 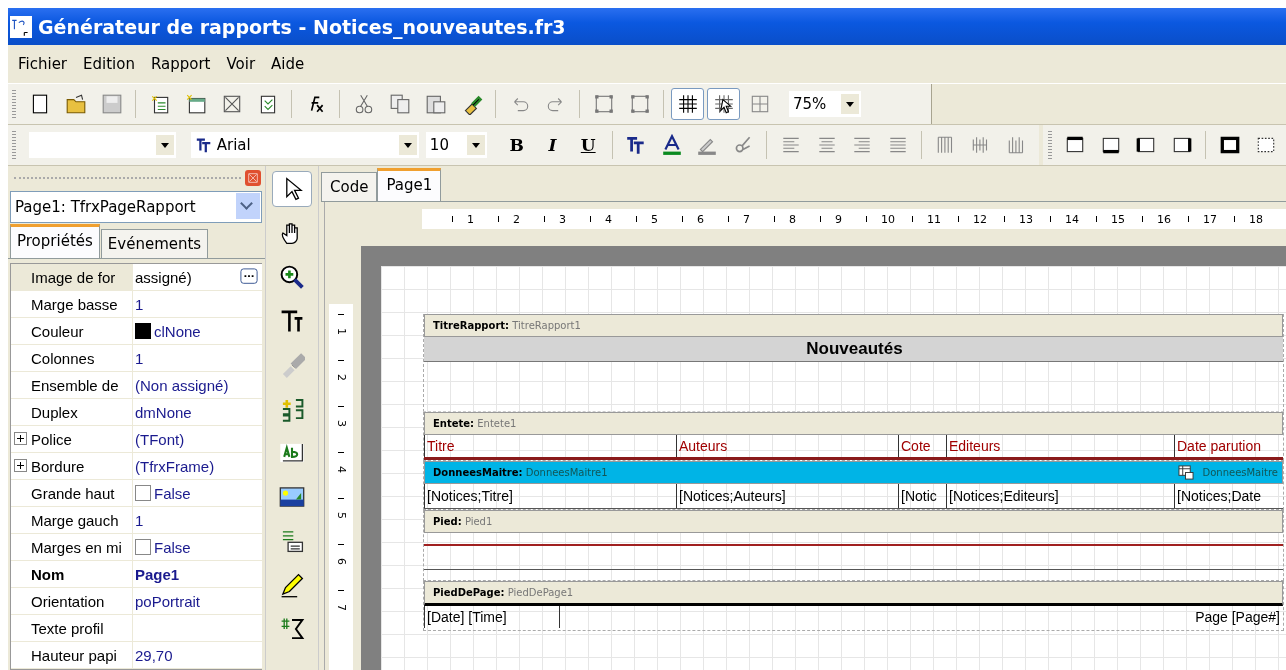 What do you see at coordinates (1060, 446) in the screenshot?
I see `column-header: Editeurs` at bounding box center [1060, 446].